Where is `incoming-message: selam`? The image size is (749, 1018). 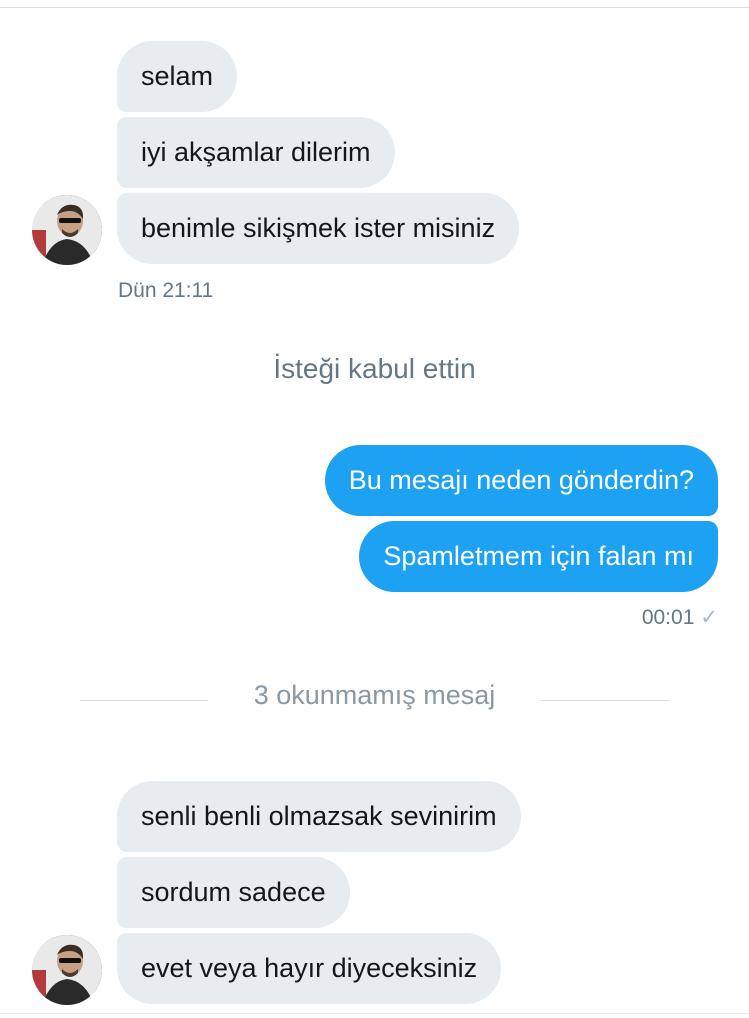
incoming-message: selam is located at coordinates (177, 76).